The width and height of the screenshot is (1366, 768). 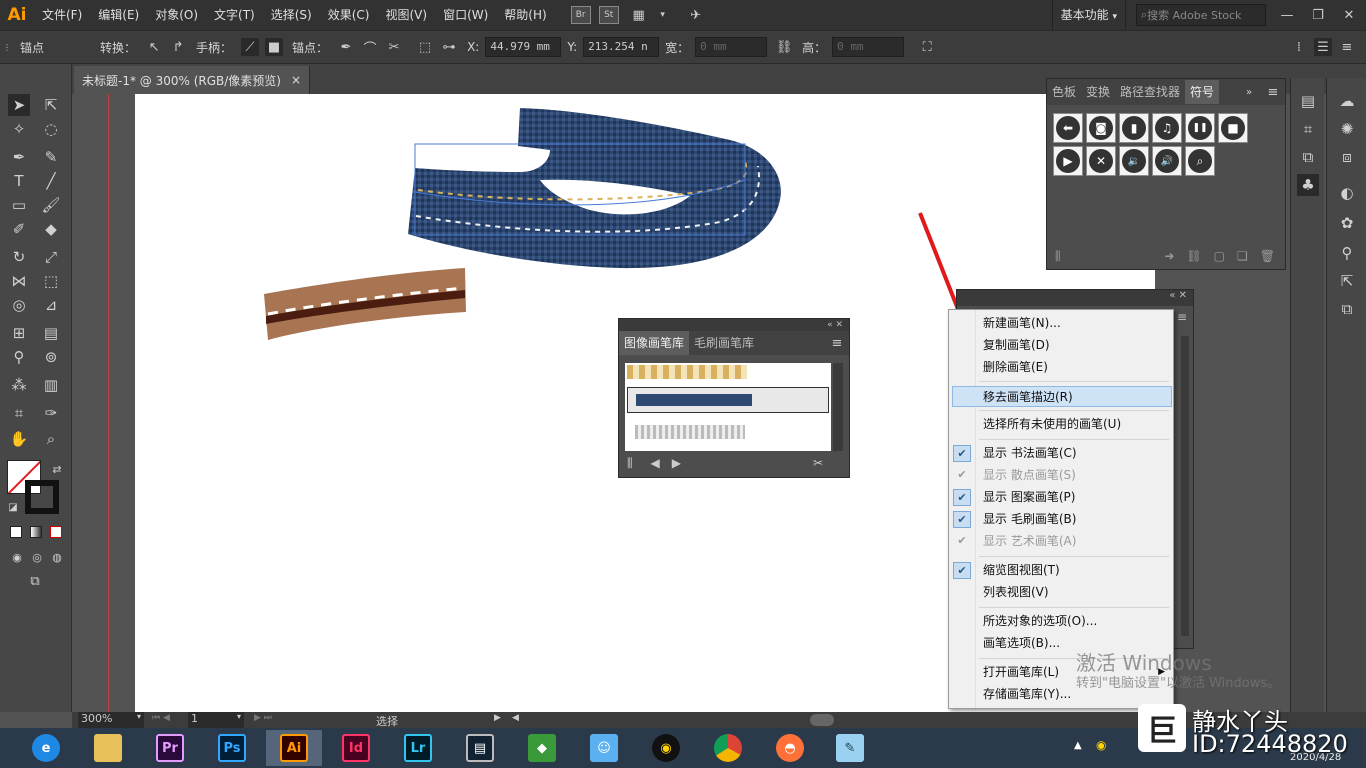 What do you see at coordinates (728, 407) in the screenshot?
I see `brush-list` at bounding box center [728, 407].